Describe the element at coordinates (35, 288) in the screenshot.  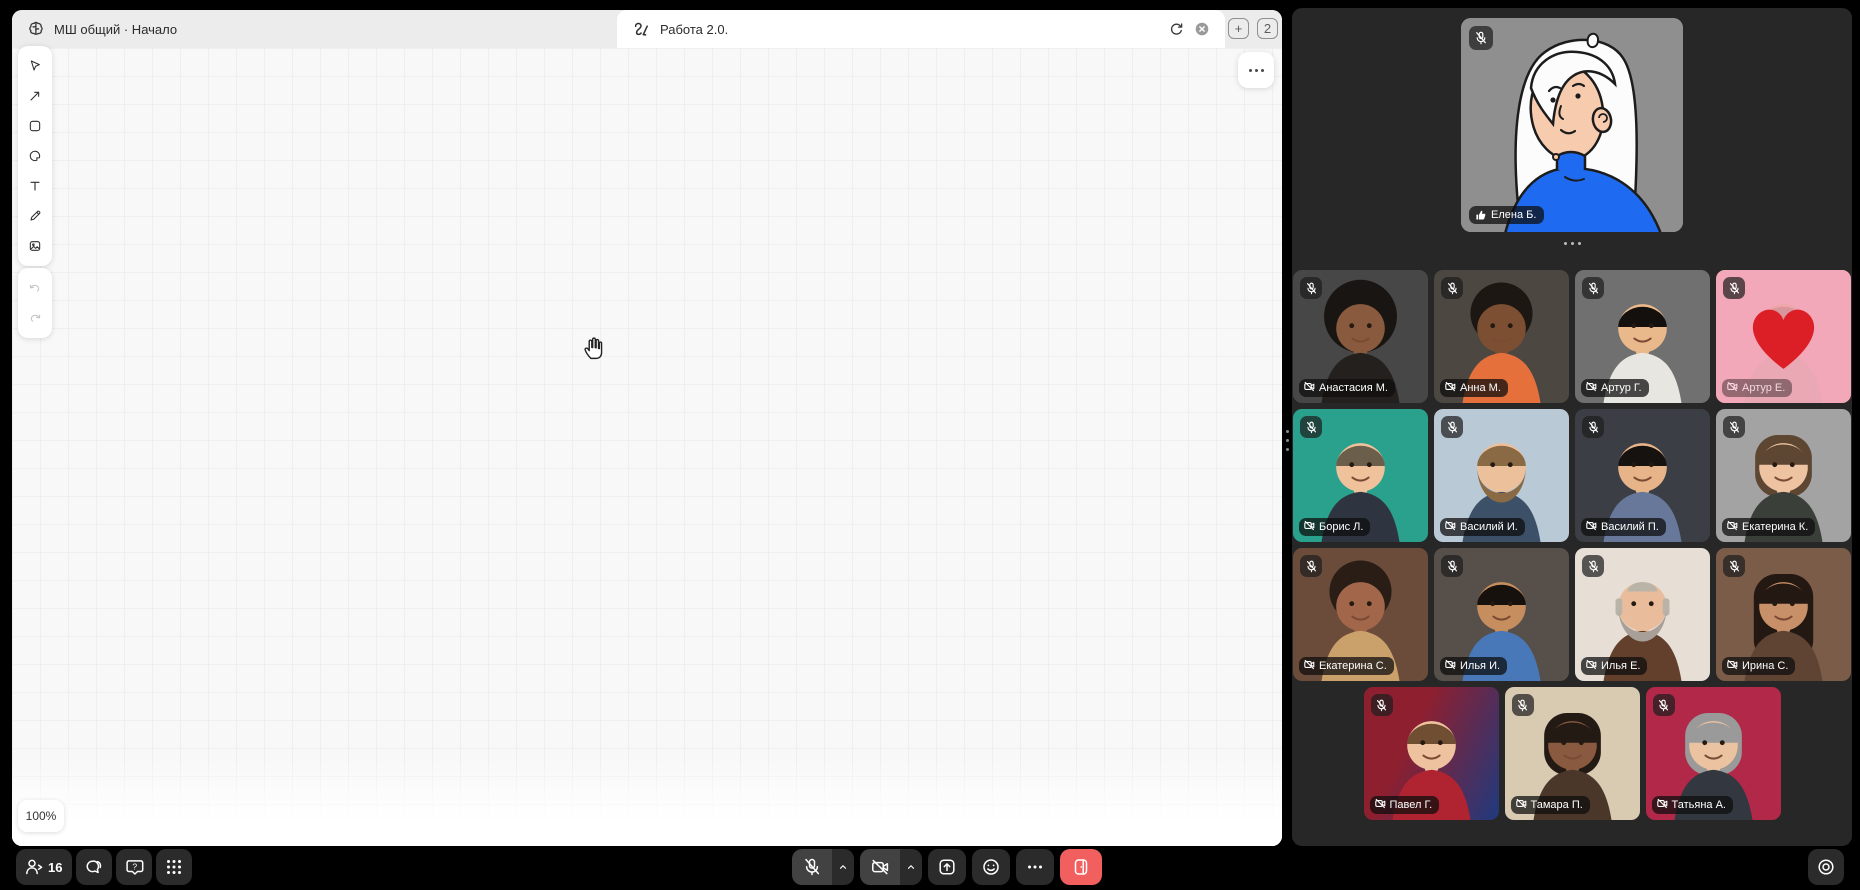
I see `undo-button undo-icon` at that location.